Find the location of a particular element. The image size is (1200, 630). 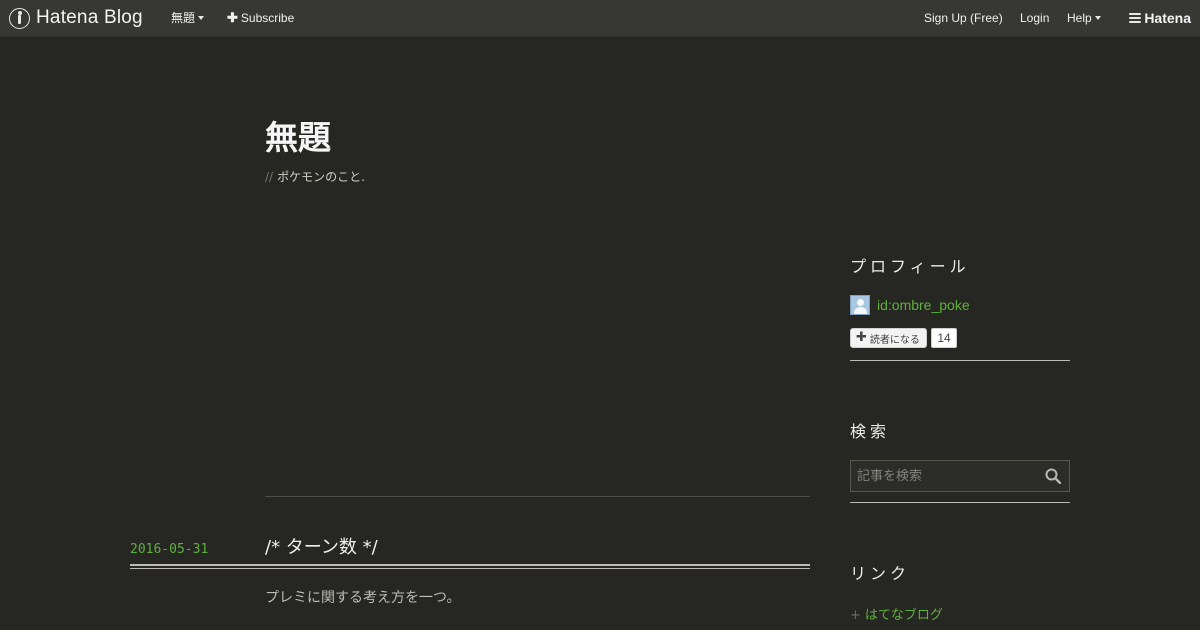

search-form is located at coordinates (960, 476).